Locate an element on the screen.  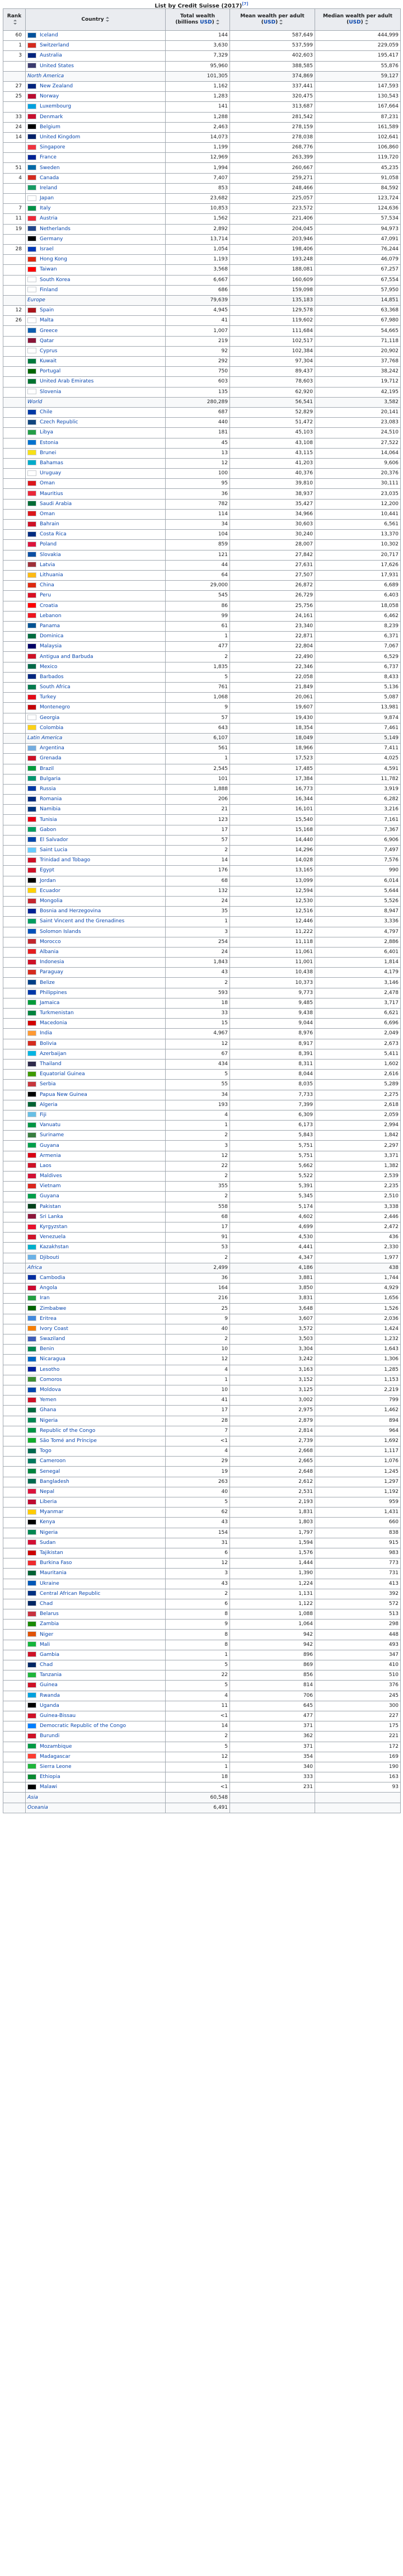
country-link: Turkmenistan is located at coordinates (57, 1013).